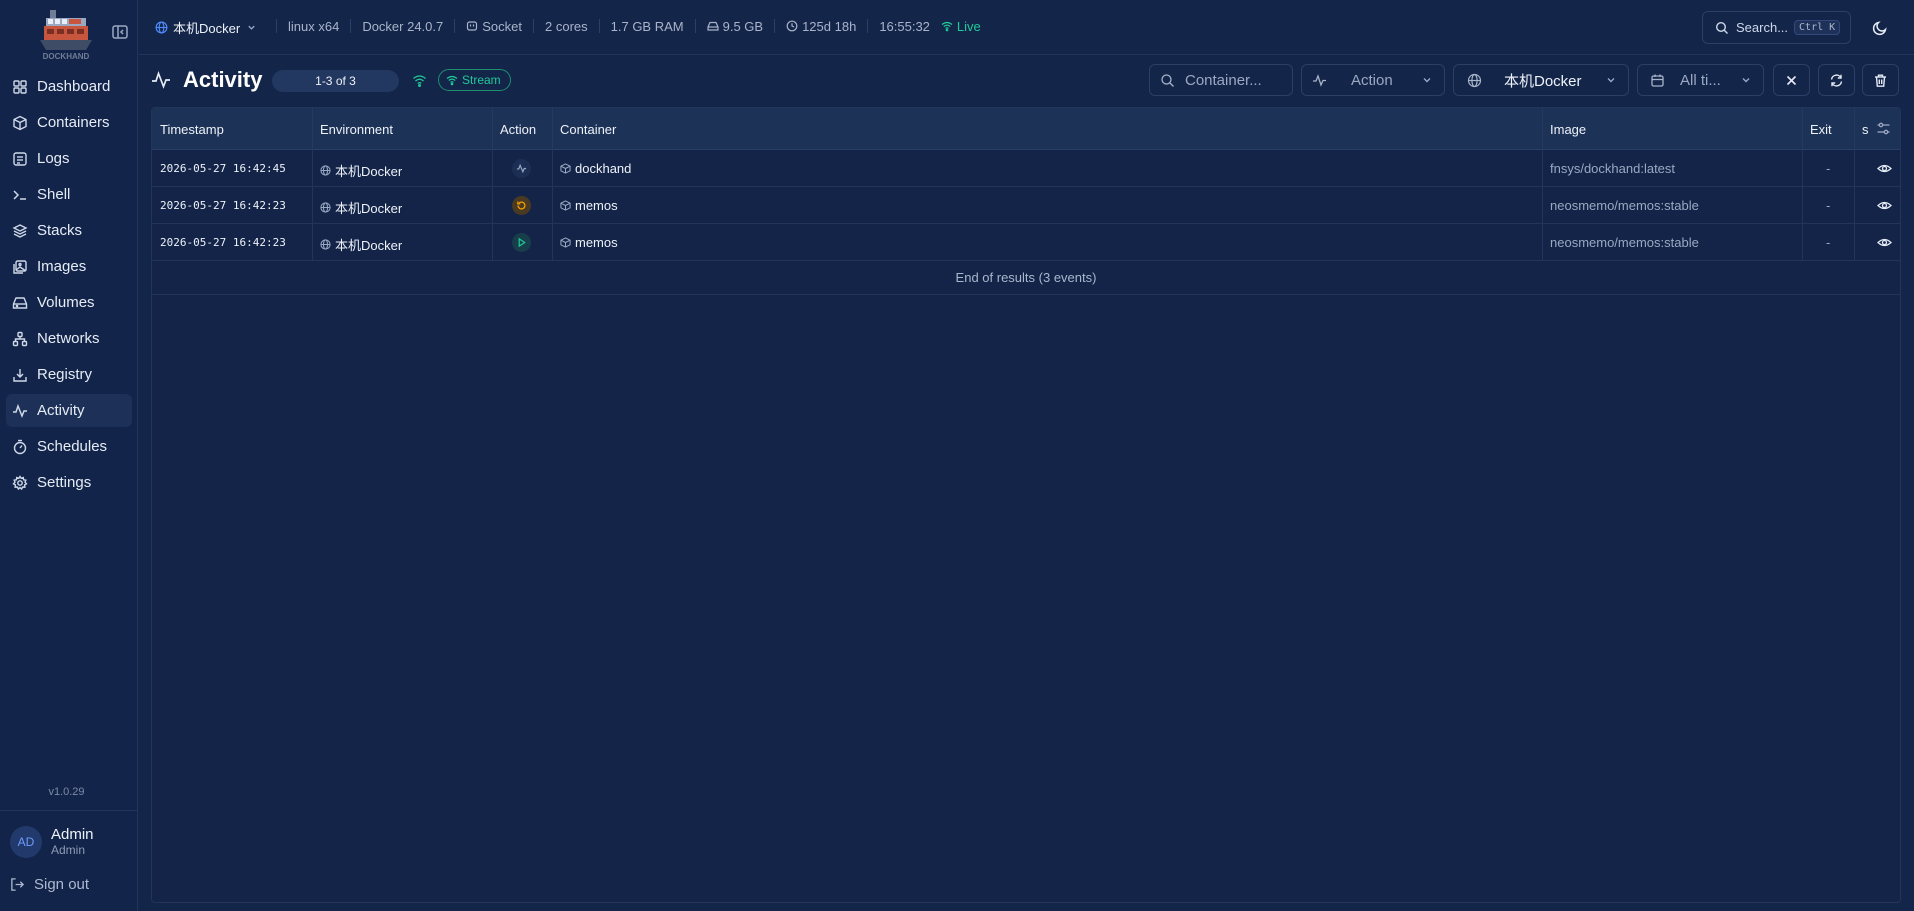 This screenshot has height=911, width=1914. I want to click on dockhand-logo: DOCKHAND, so click(66, 34).